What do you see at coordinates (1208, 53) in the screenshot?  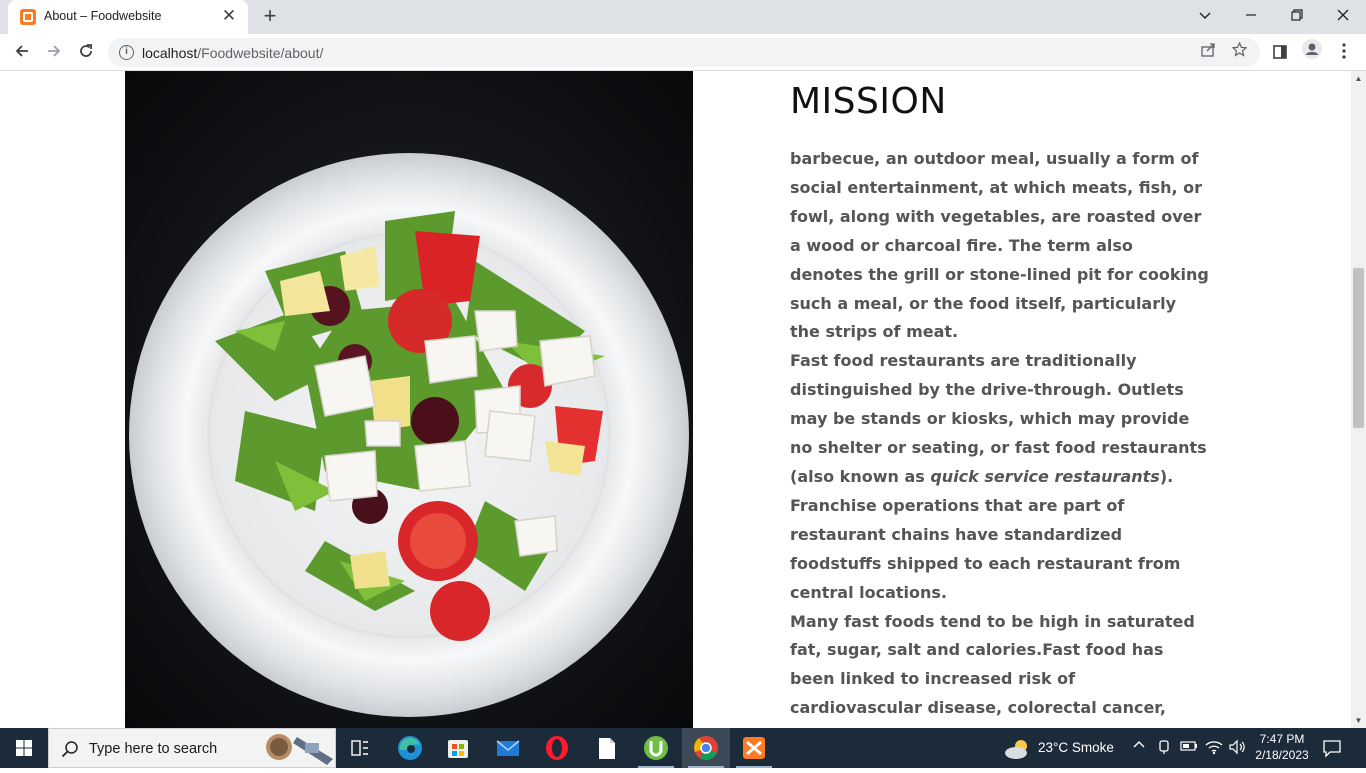 I see `share-icon` at bounding box center [1208, 53].